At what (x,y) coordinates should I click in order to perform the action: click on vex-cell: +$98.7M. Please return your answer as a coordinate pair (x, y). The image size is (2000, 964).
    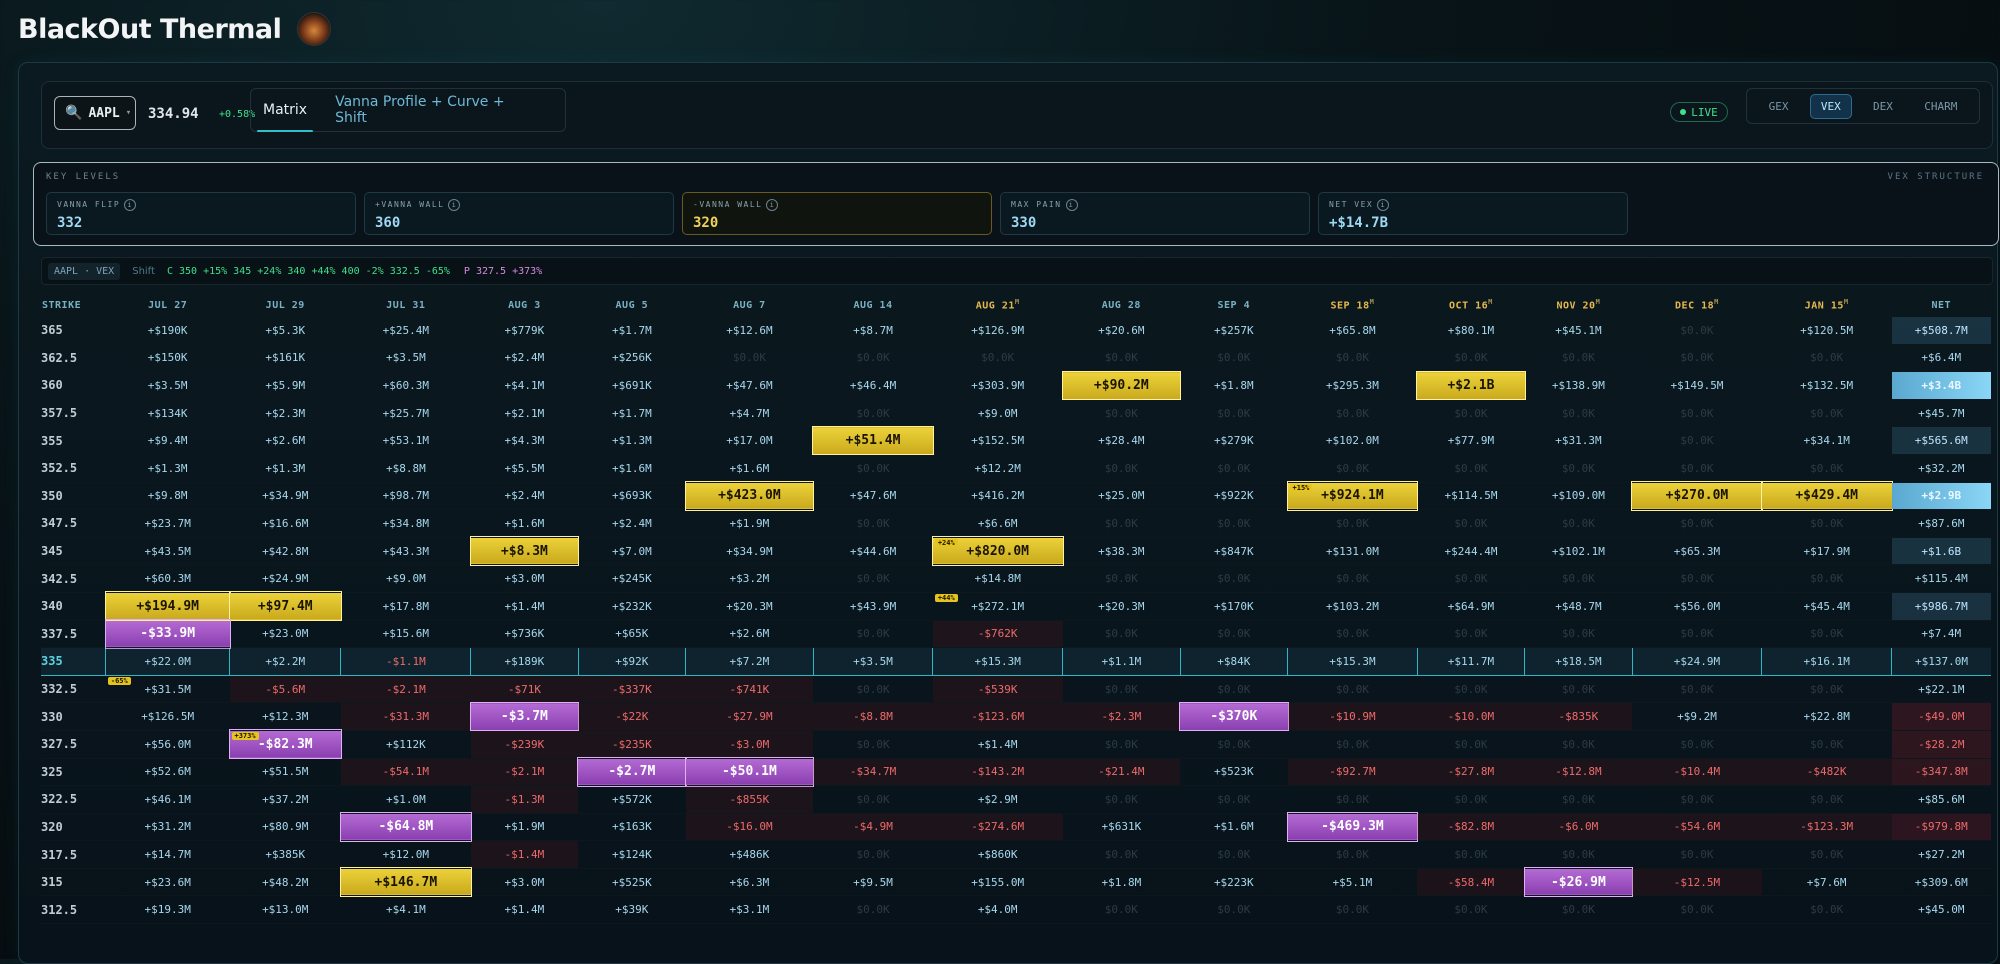
    Looking at the image, I should click on (405, 496).